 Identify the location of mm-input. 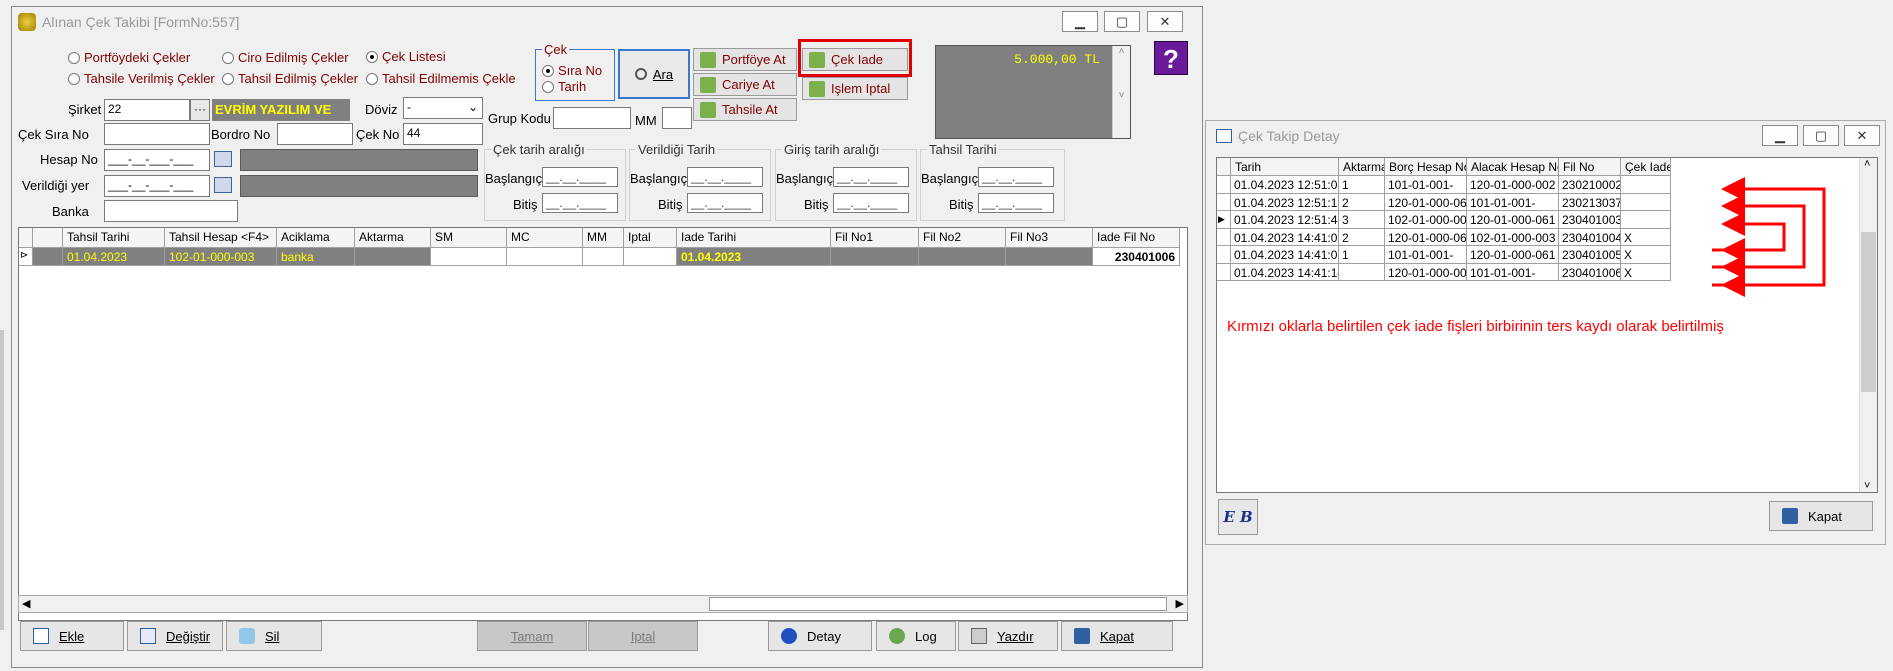
(677, 118).